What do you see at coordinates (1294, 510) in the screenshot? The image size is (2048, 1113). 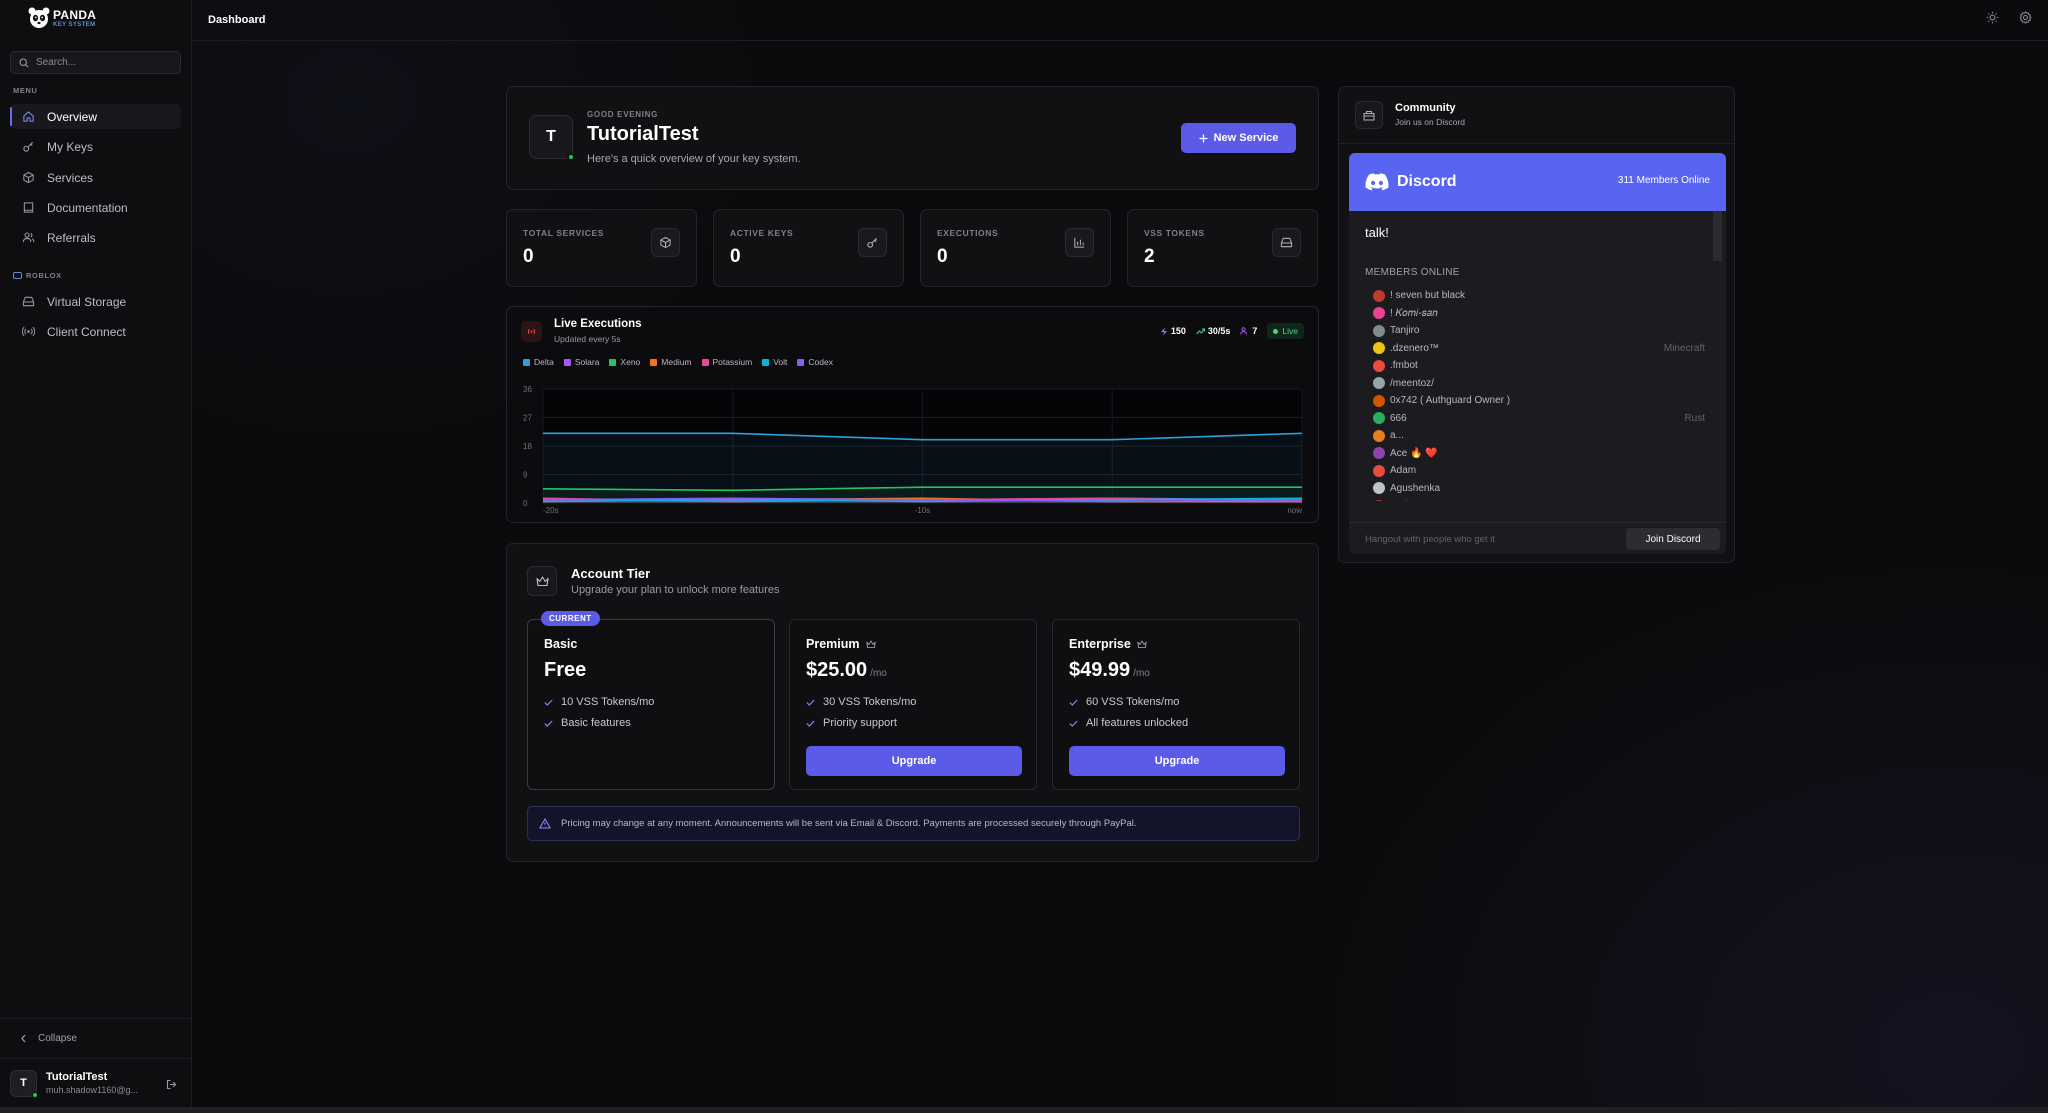 I see `x-tick-label: now` at bounding box center [1294, 510].